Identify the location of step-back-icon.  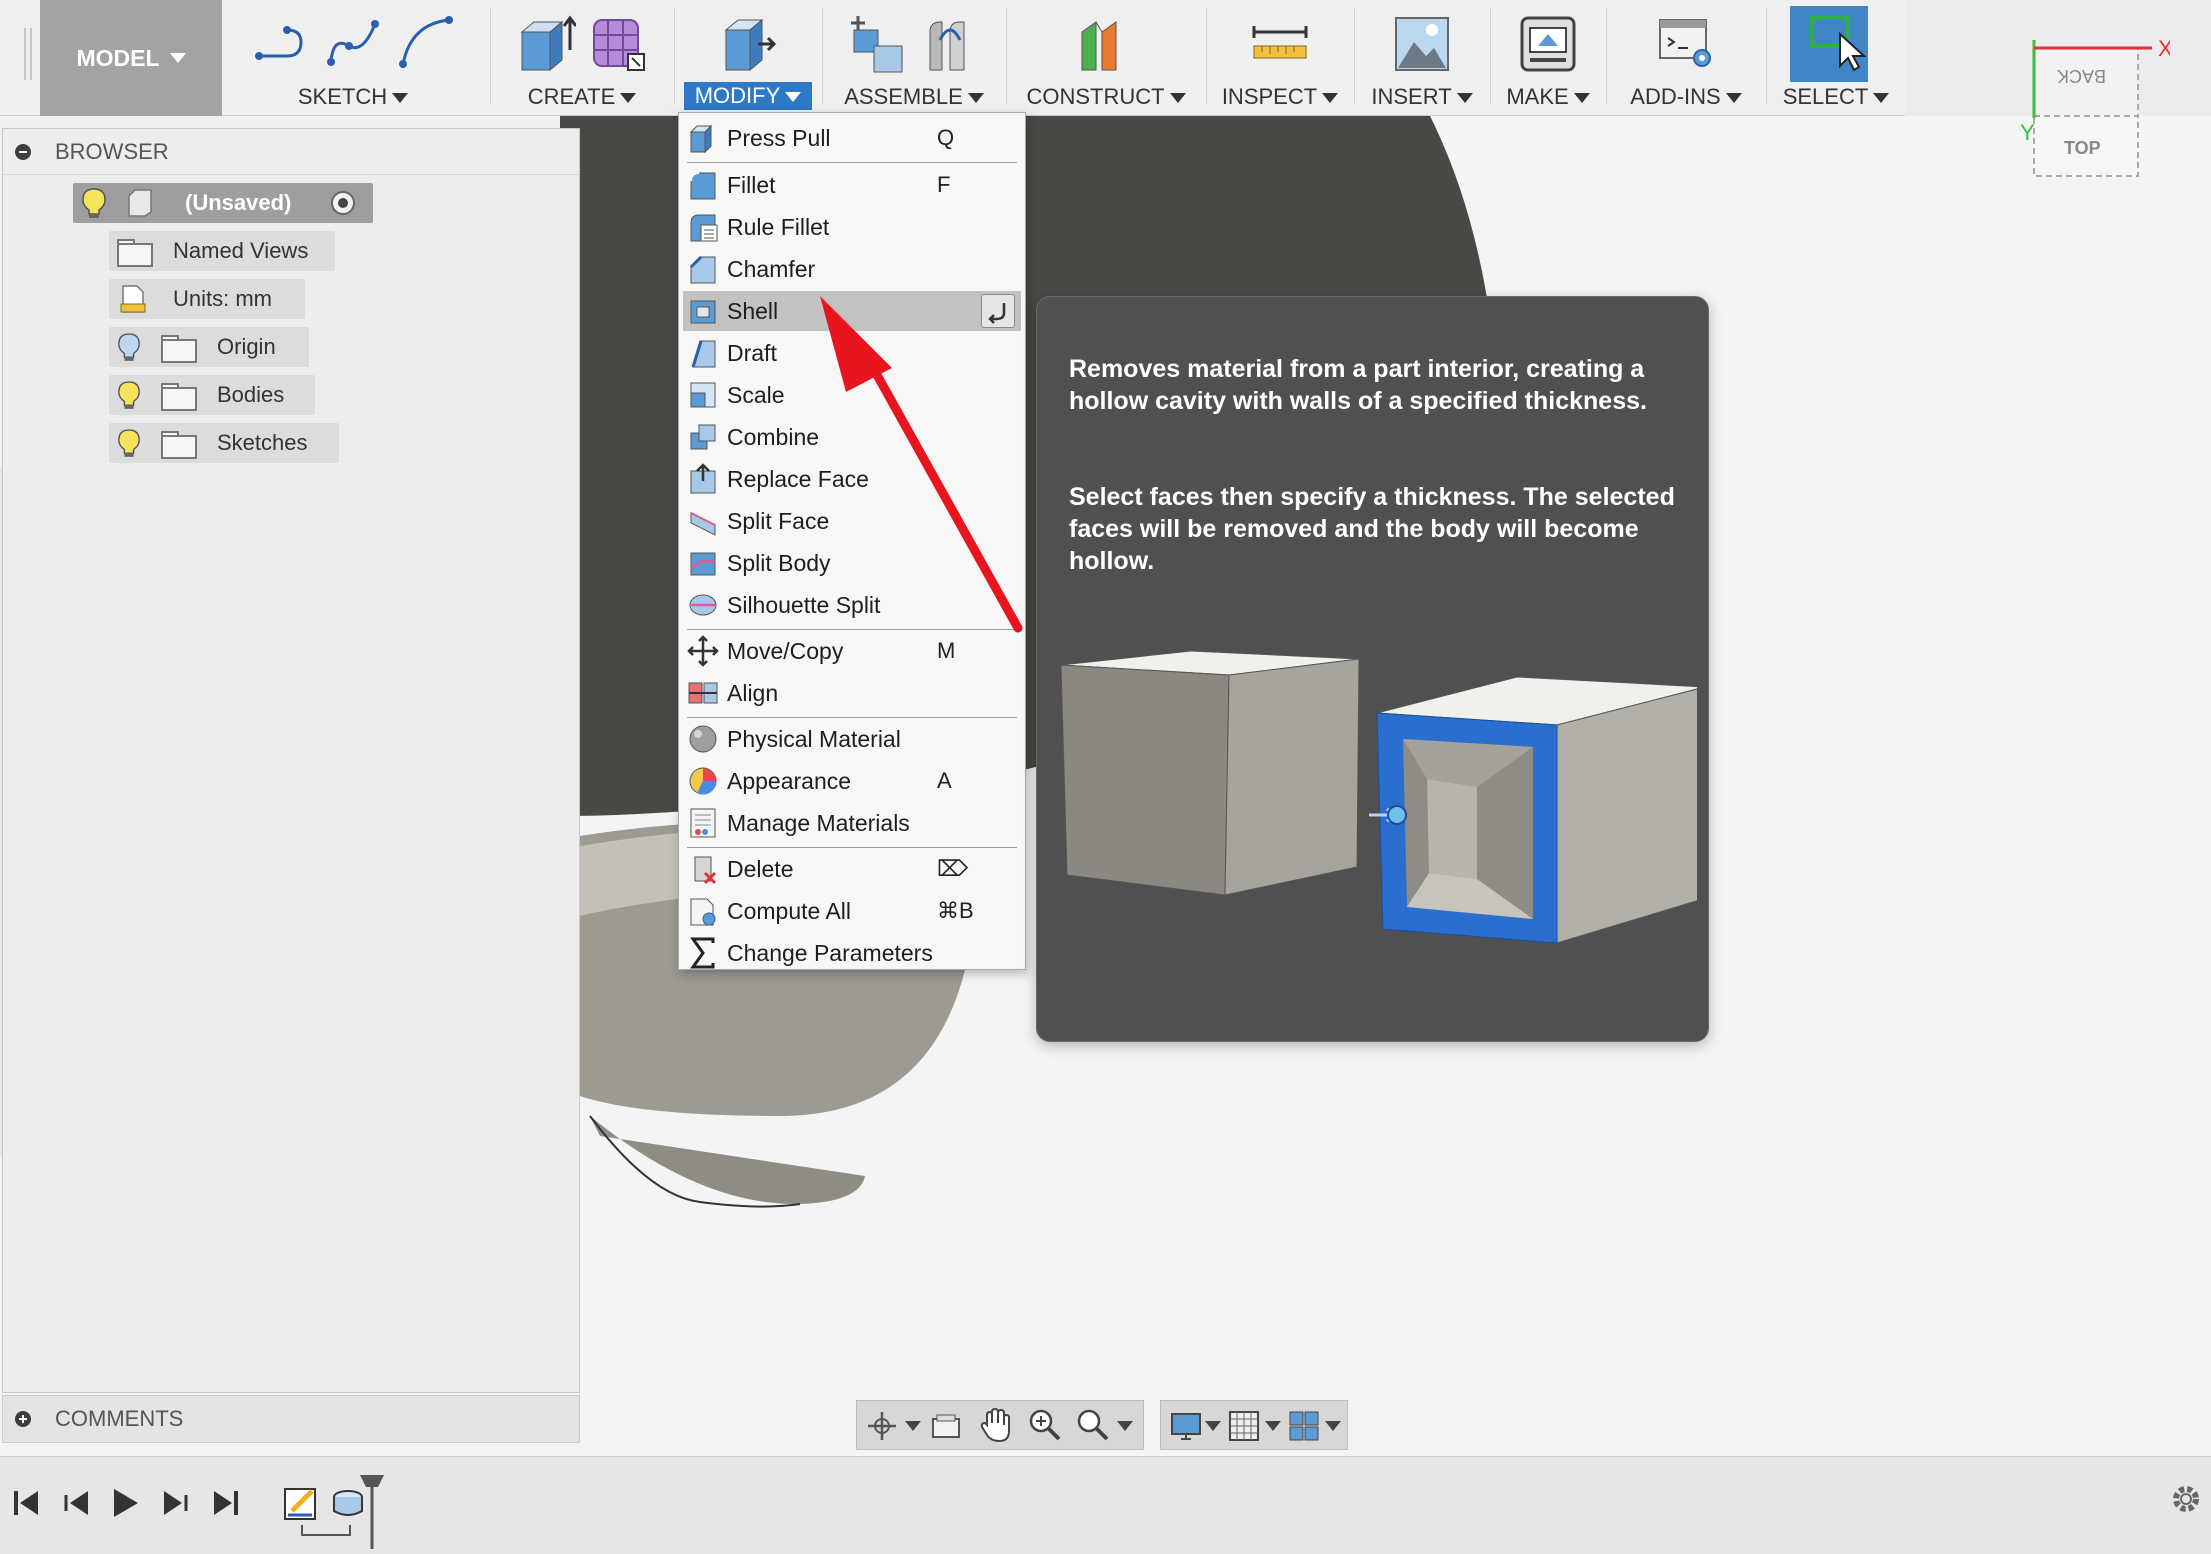
(77, 1503).